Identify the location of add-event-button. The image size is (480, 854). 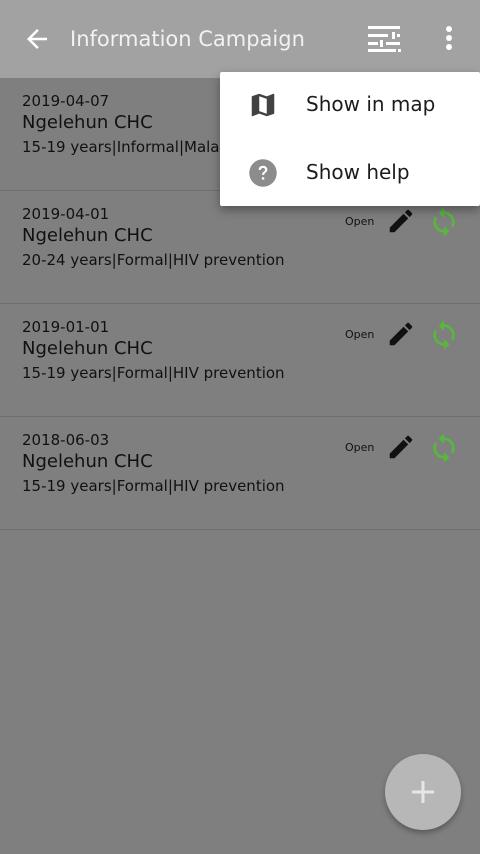
(423, 792).